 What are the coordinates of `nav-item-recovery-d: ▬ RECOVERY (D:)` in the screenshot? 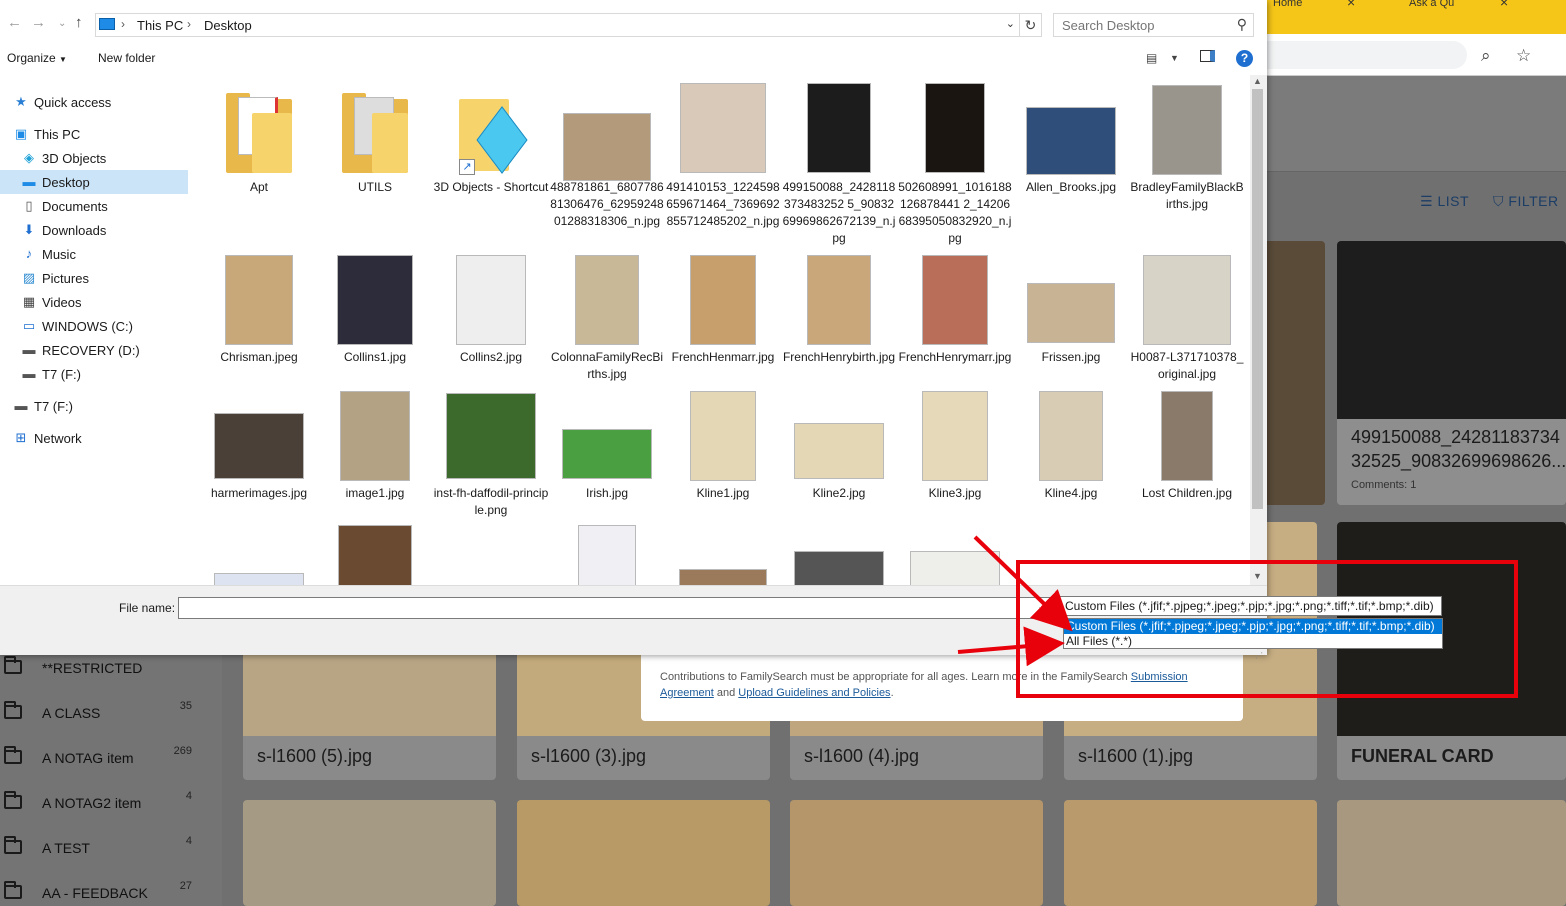 It's located at (94, 350).